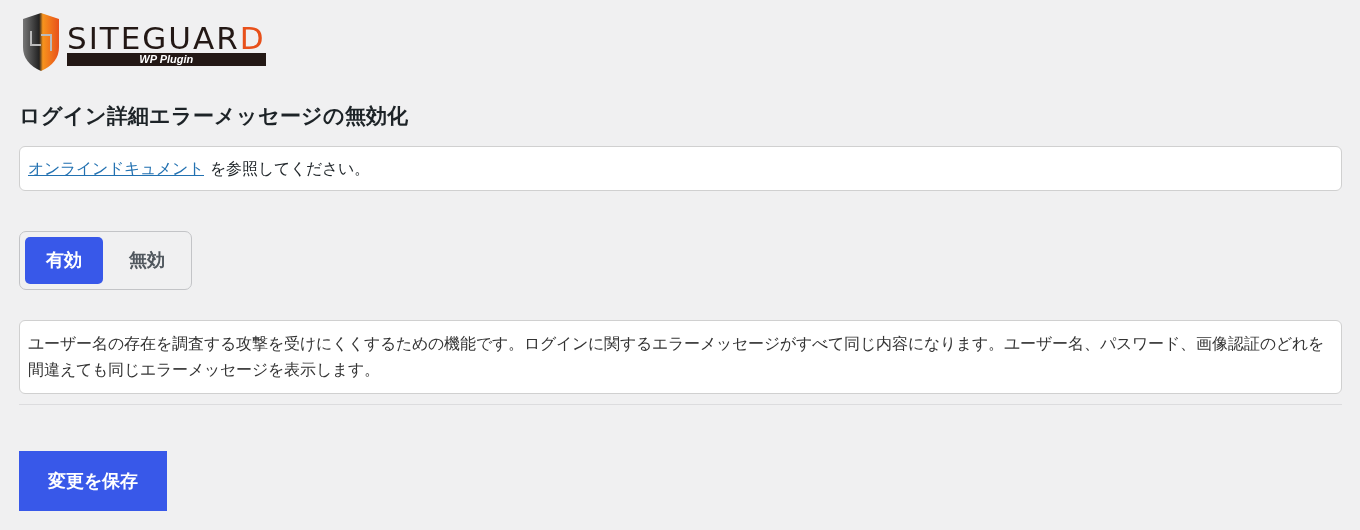 The image size is (1360, 530). What do you see at coordinates (676, 357) in the screenshot?
I see `description-text: ユーザー名の存在を調査する攻撃を受けにくくするための機能です。ログインに関するエラーメッセージがすべて同じ内容になります。ユーザー名、パスワード、画像認証のどれを間違えても同じエラーメッセージを表示します。` at bounding box center [676, 357].